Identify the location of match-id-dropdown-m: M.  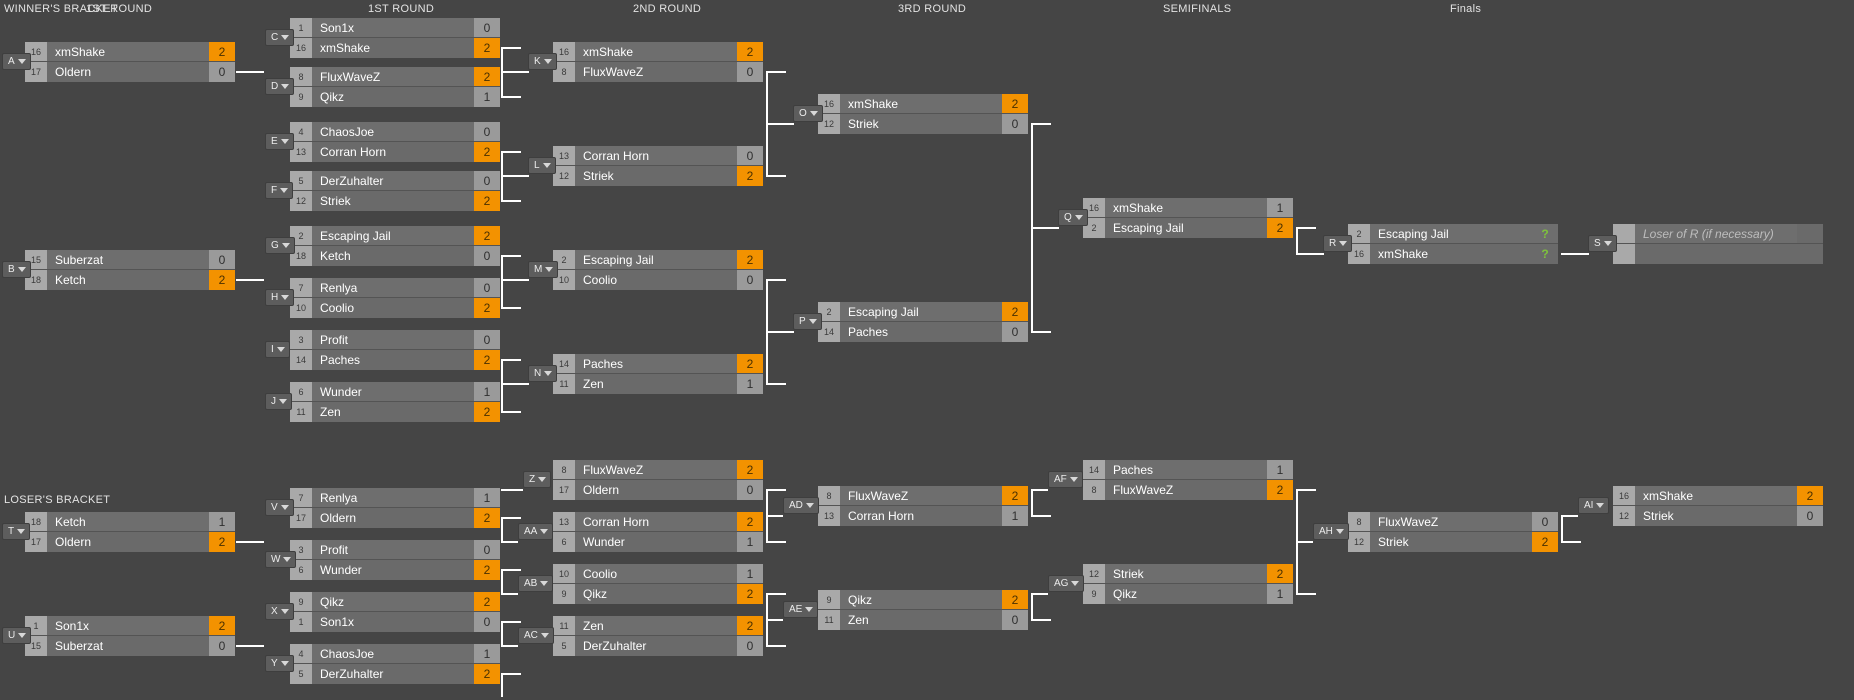
(543, 269).